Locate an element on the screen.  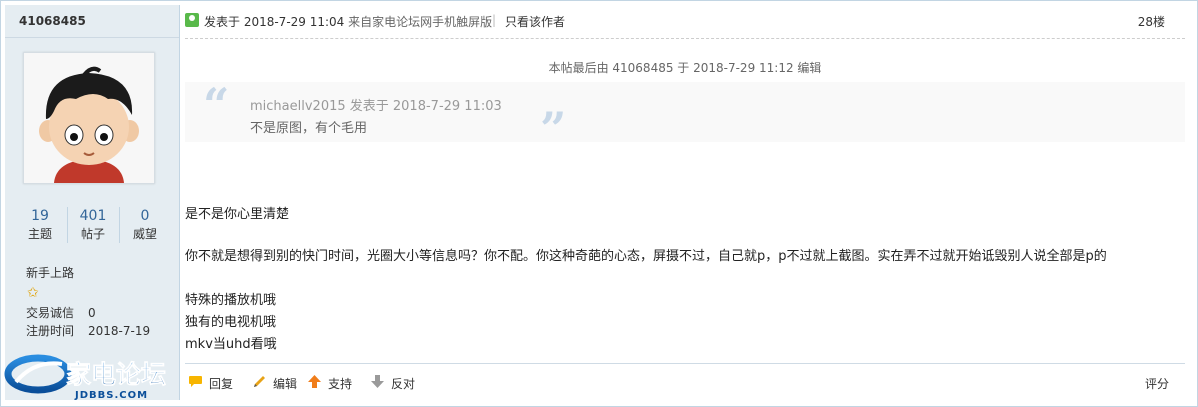
stat-posts: 401 帖子 is located at coordinates (92, 225).